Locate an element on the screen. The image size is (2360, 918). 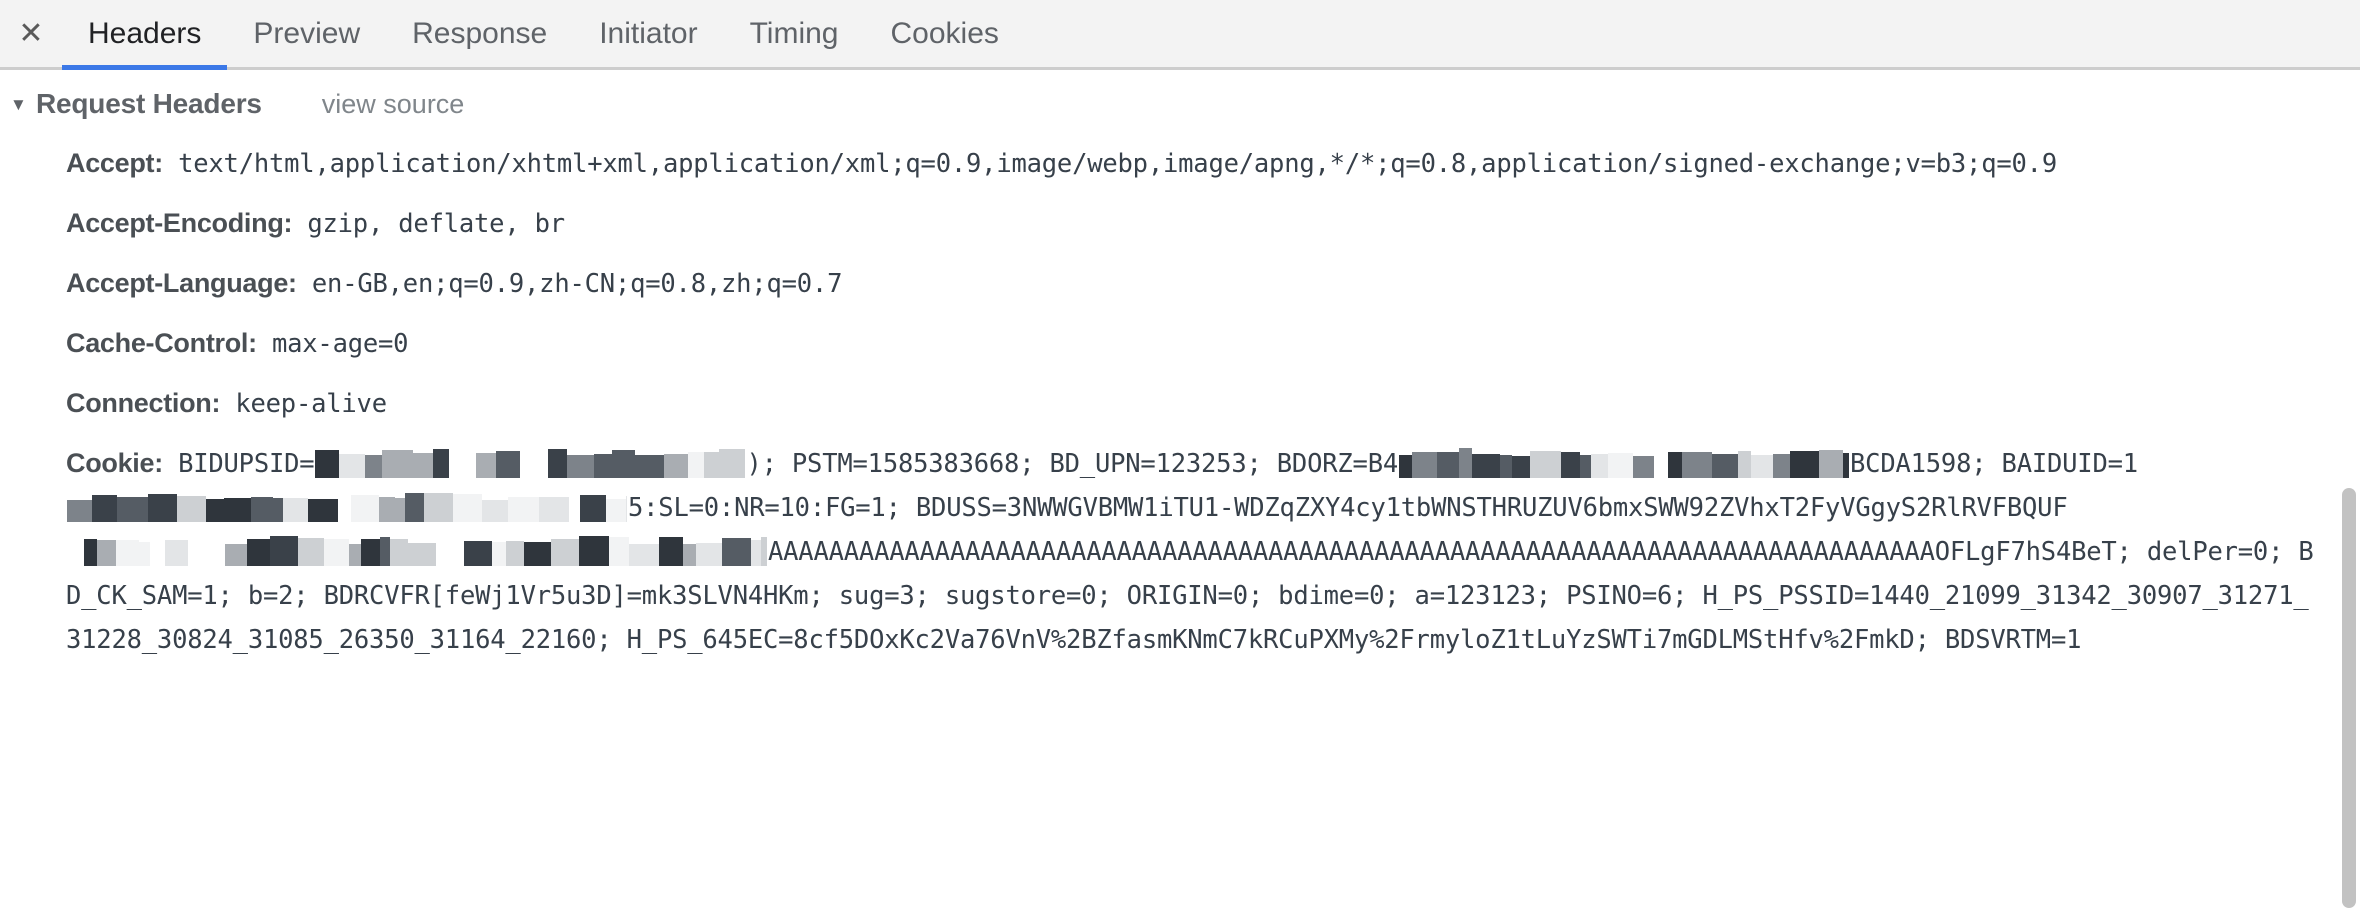
header-row: Cache-Control: max-age=0 is located at coordinates (1180, 344).